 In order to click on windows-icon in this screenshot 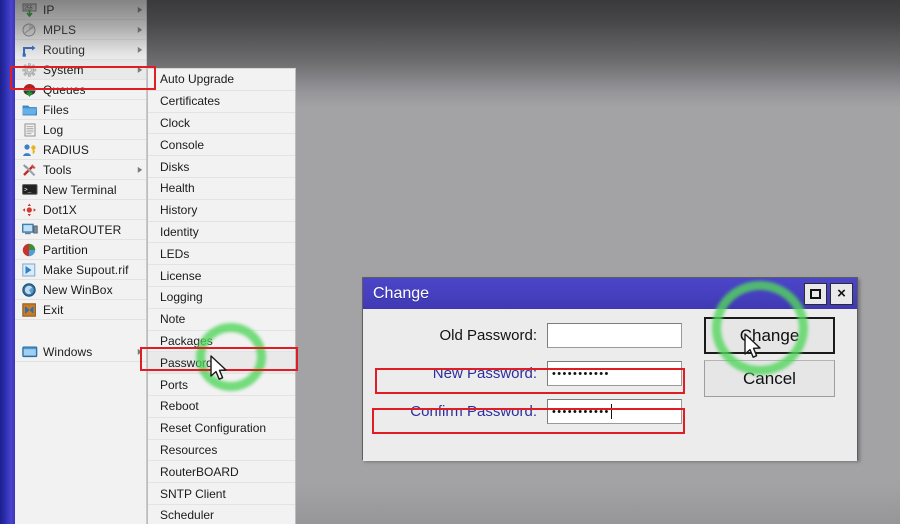, I will do `click(29, 351)`.